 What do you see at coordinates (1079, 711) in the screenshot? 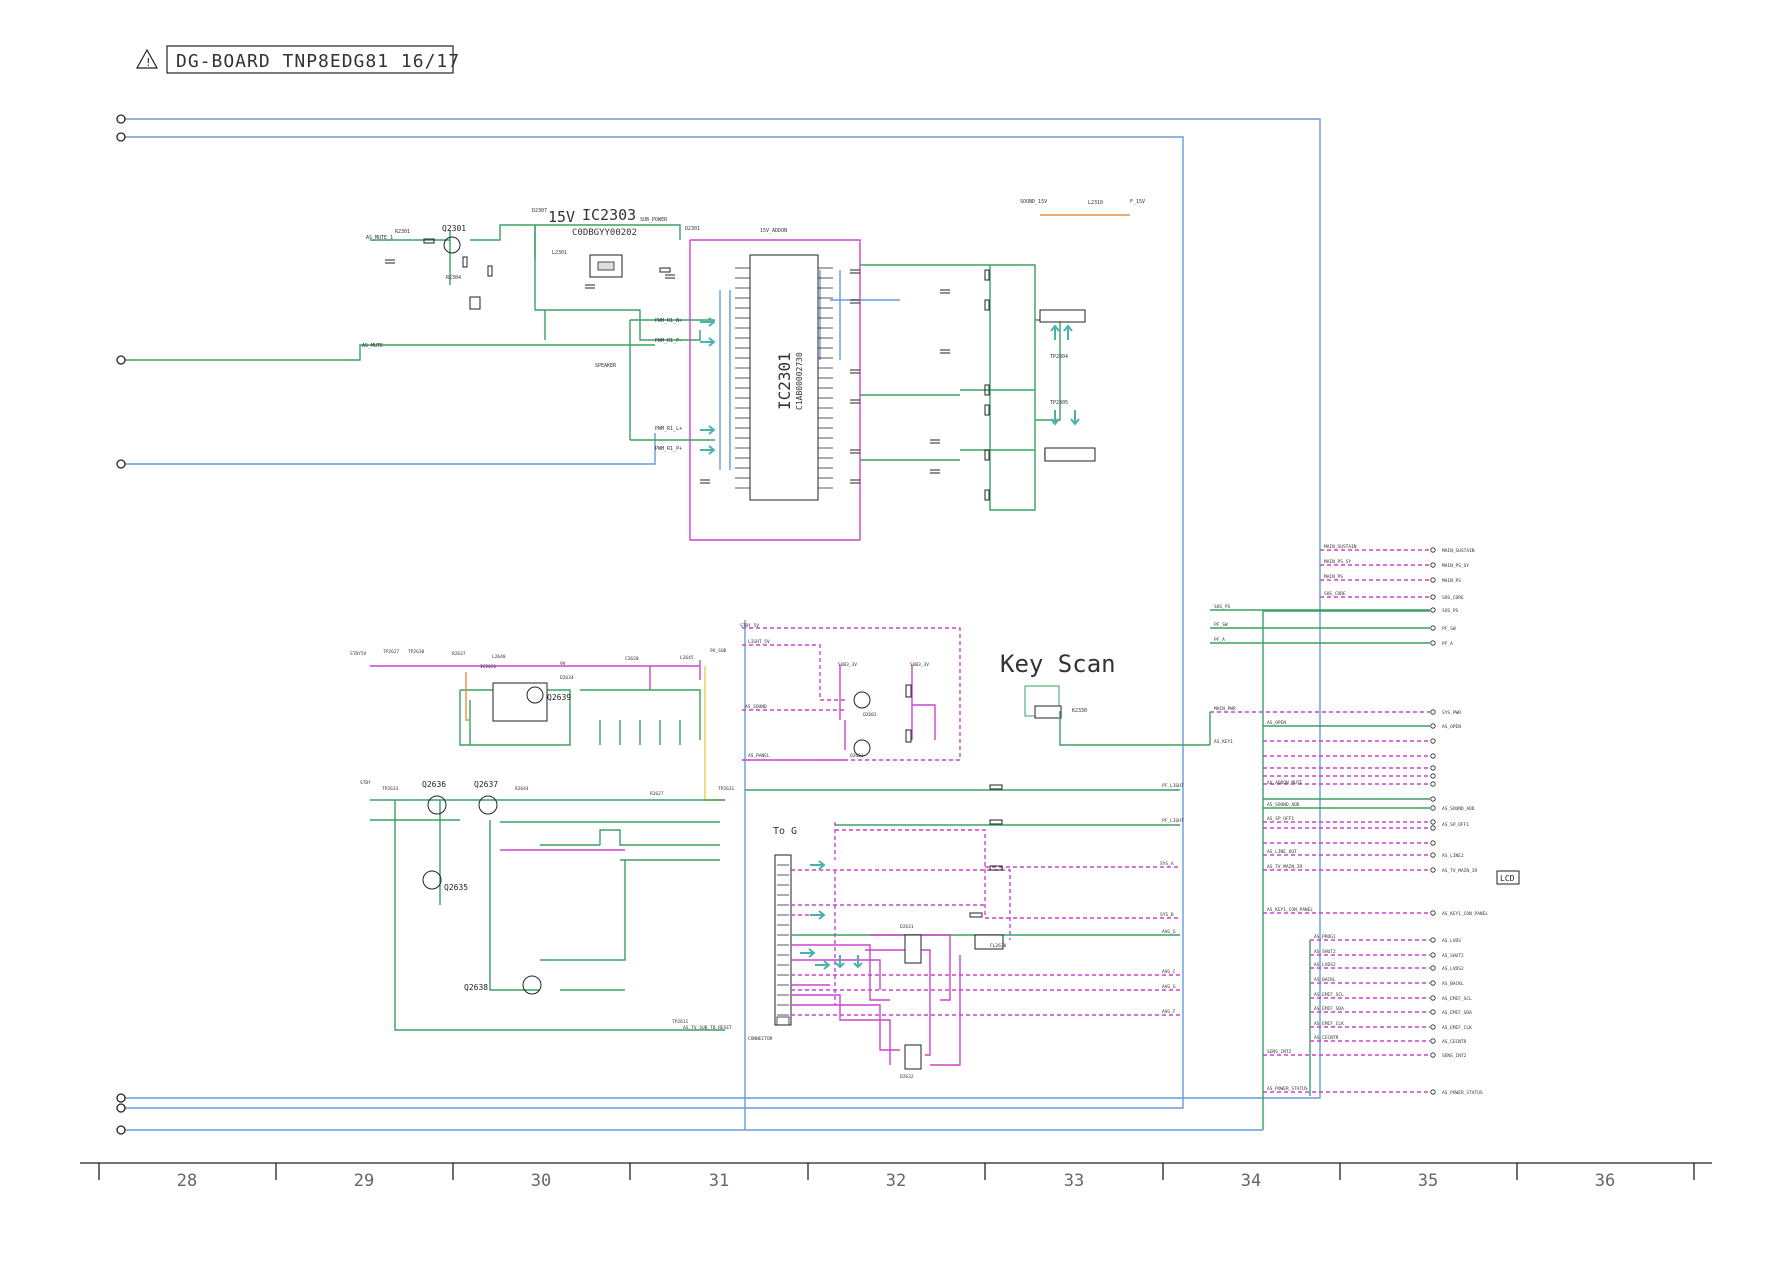
I see `svg-text: K2330` at bounding box center [1079, 711].